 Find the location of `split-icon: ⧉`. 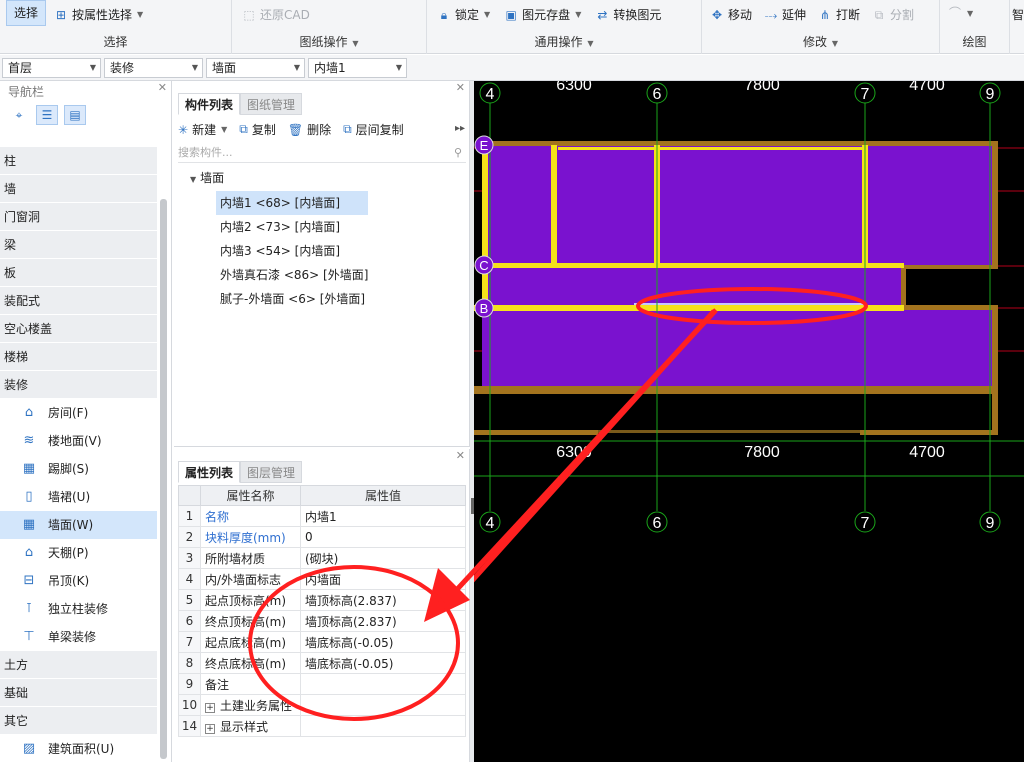

split-icon: ⧉ is located at coordinates (879, 14).